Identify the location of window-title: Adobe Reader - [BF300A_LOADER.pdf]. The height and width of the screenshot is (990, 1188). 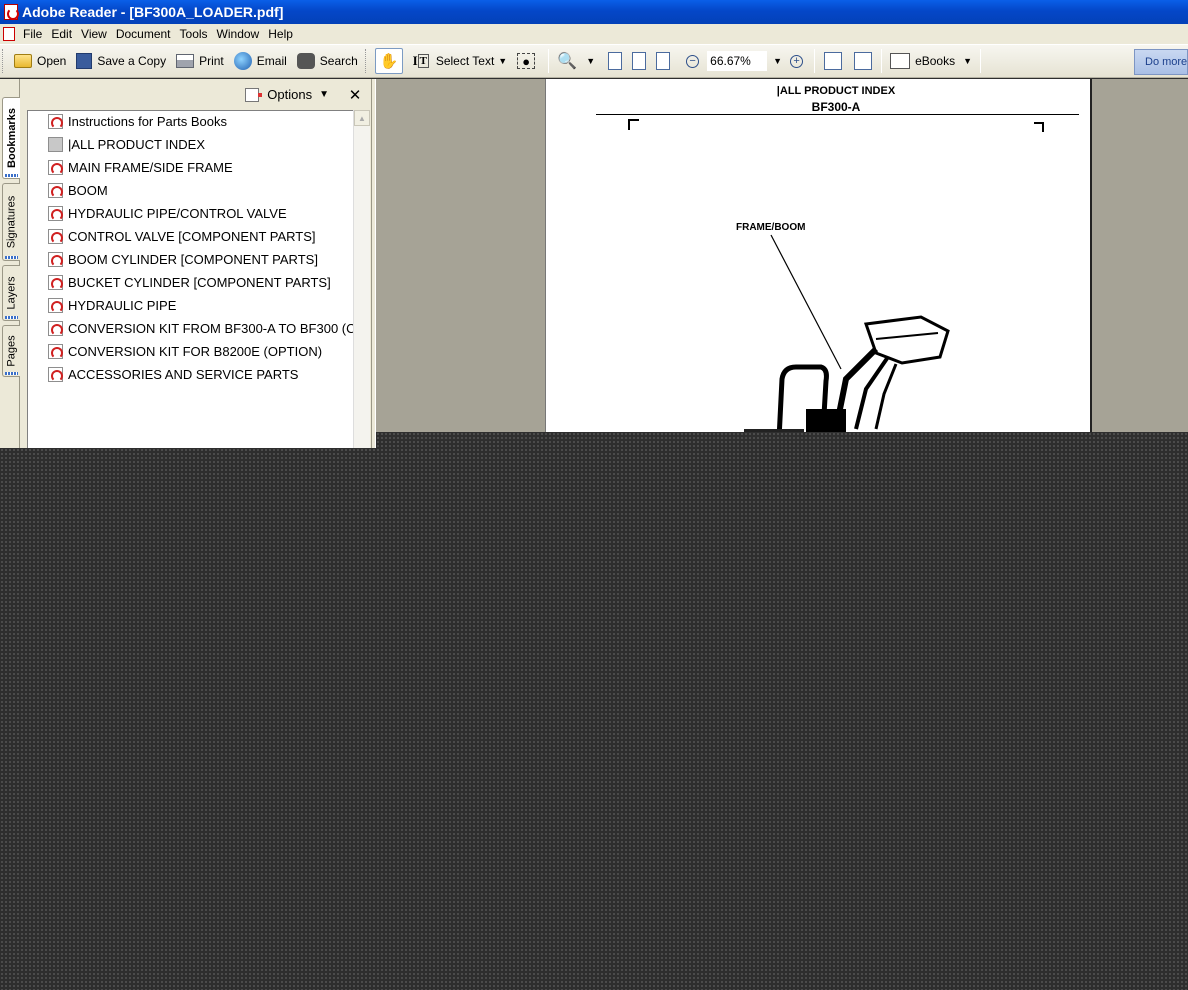
(153, 12).